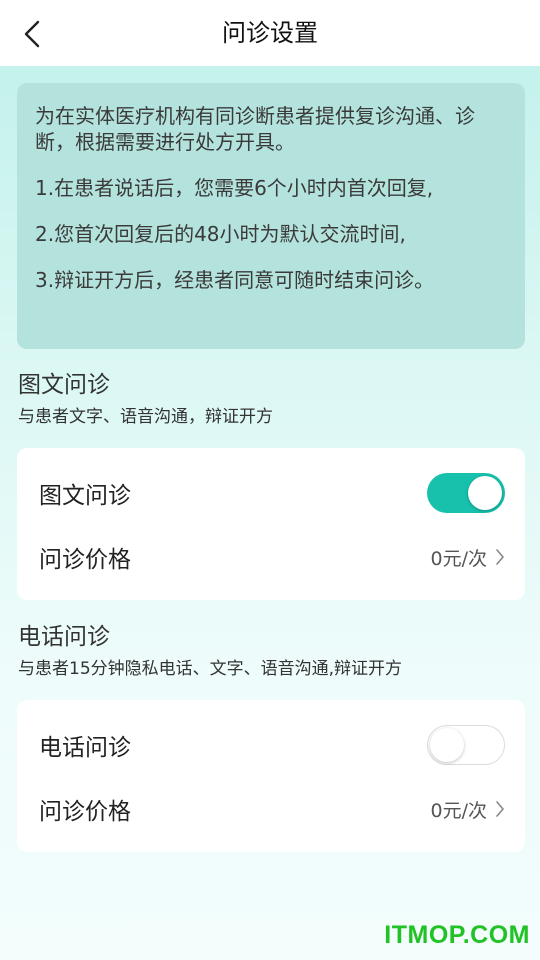 The height and width of the screenshot is (960, 540). I want to click on watermark-logo: ITMOP.COM, so click(457, 935).